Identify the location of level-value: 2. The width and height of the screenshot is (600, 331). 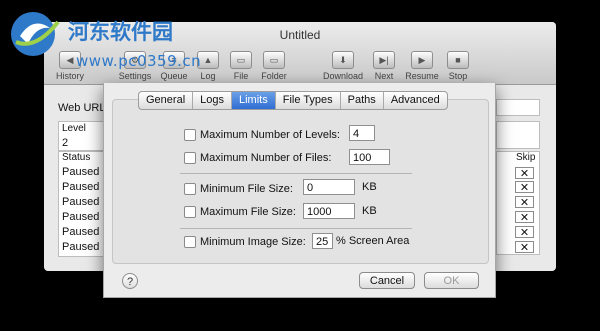
(65, 143).